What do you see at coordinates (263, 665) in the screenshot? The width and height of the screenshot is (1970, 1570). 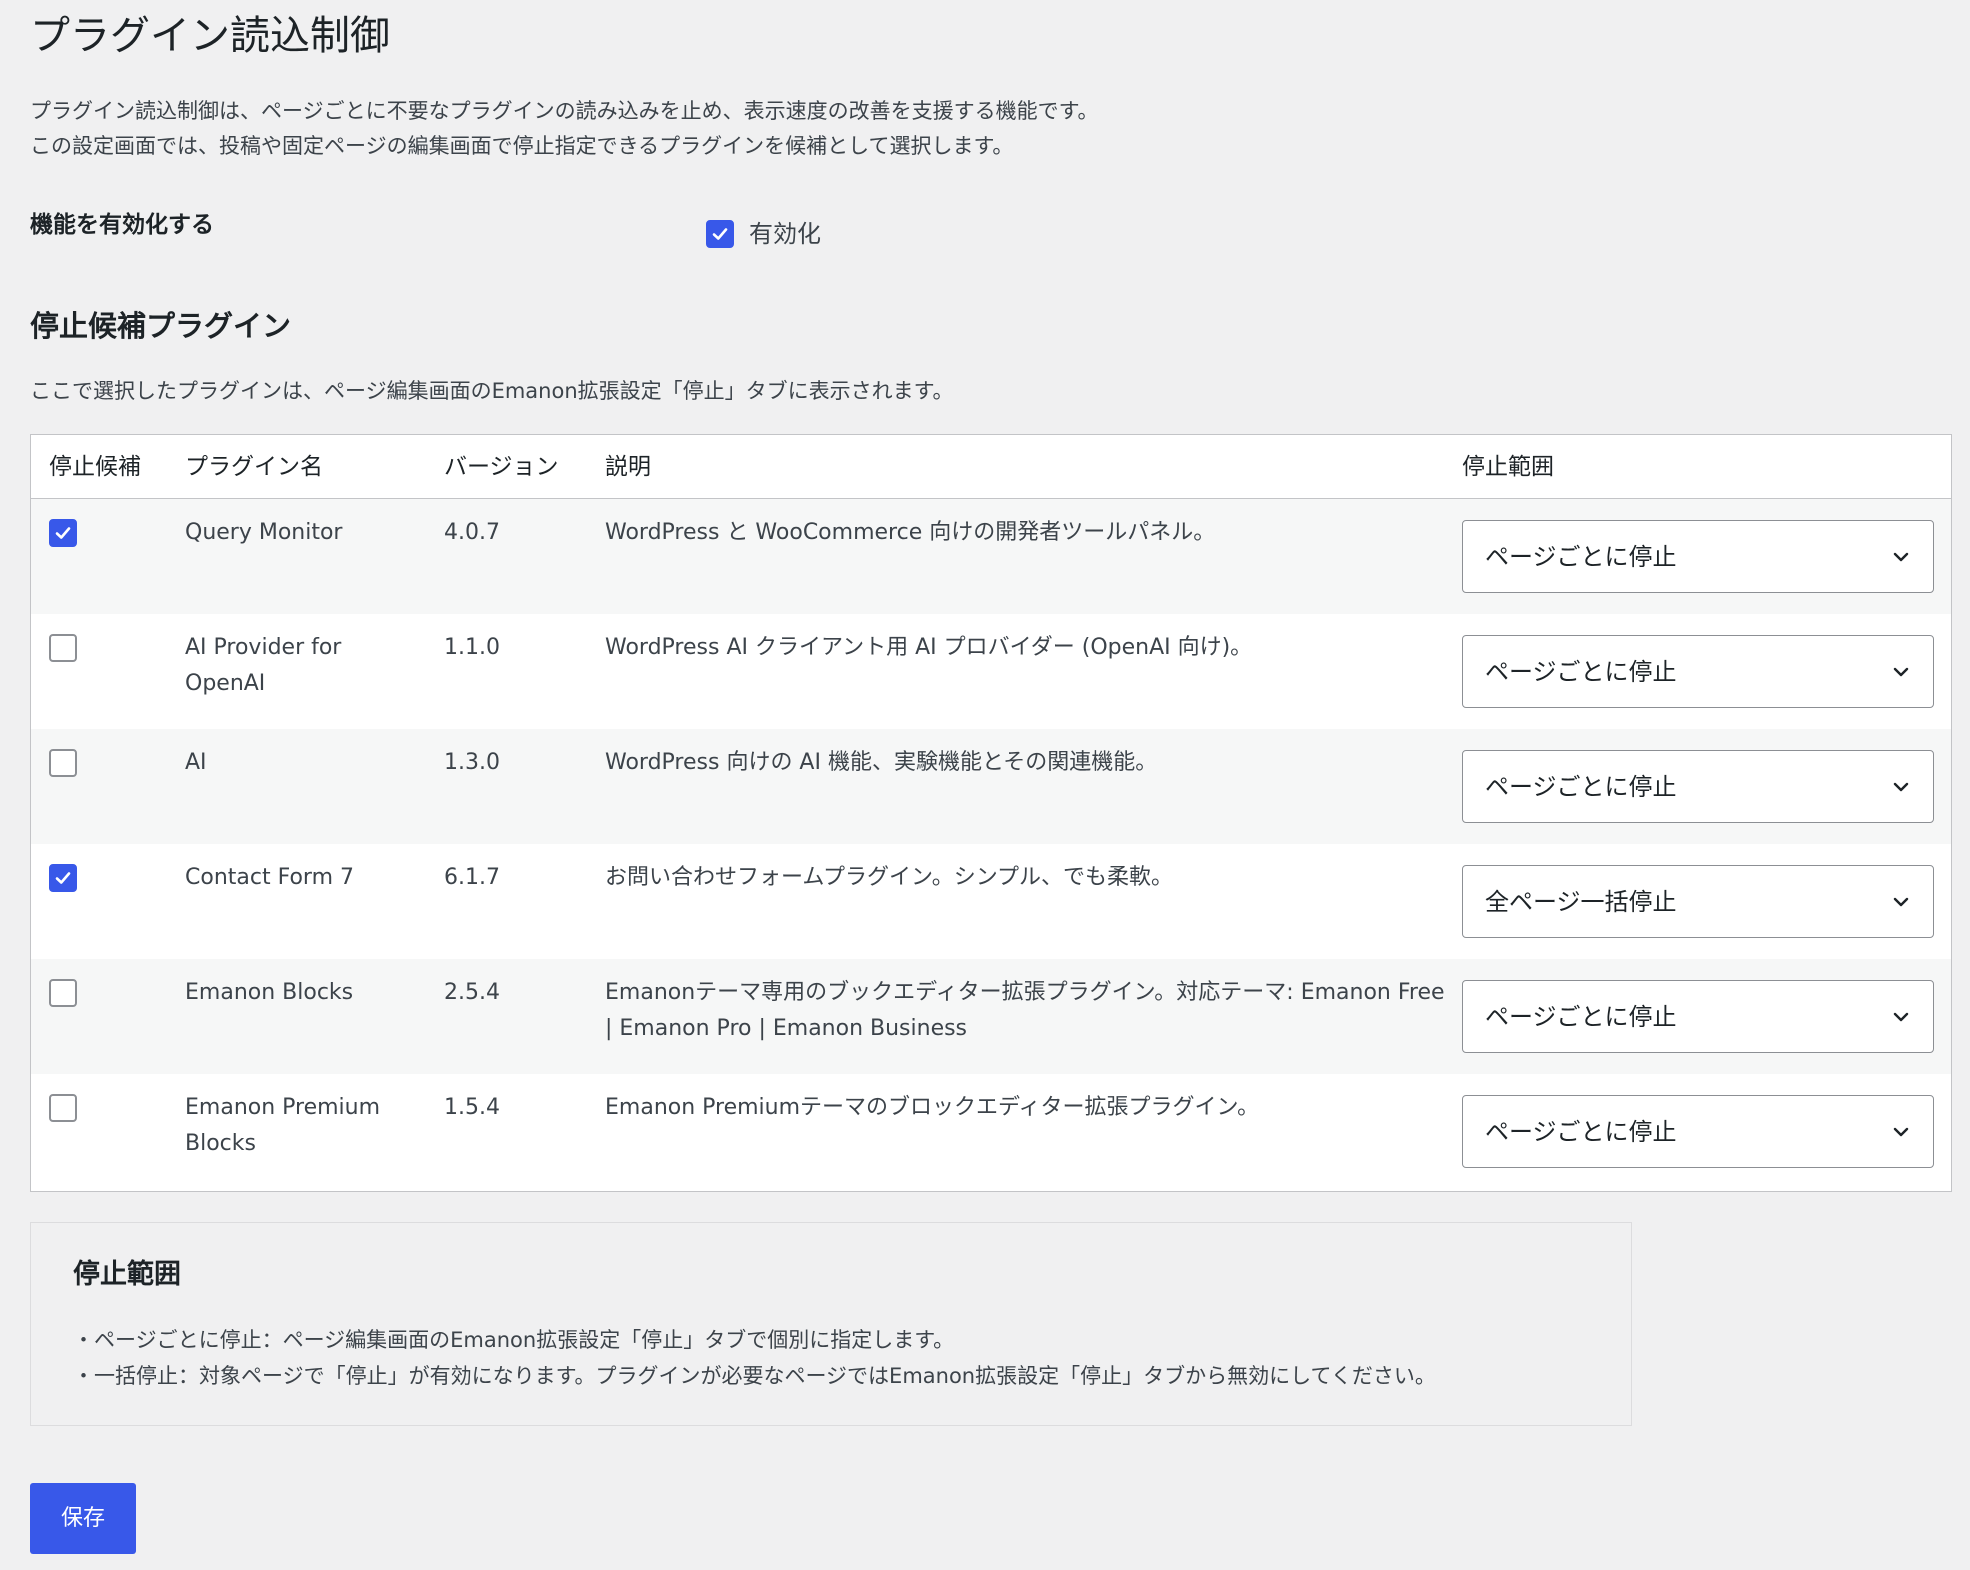 I see `plugin-name: AI Provider for OpenAI` at bounding box center [263, 665].